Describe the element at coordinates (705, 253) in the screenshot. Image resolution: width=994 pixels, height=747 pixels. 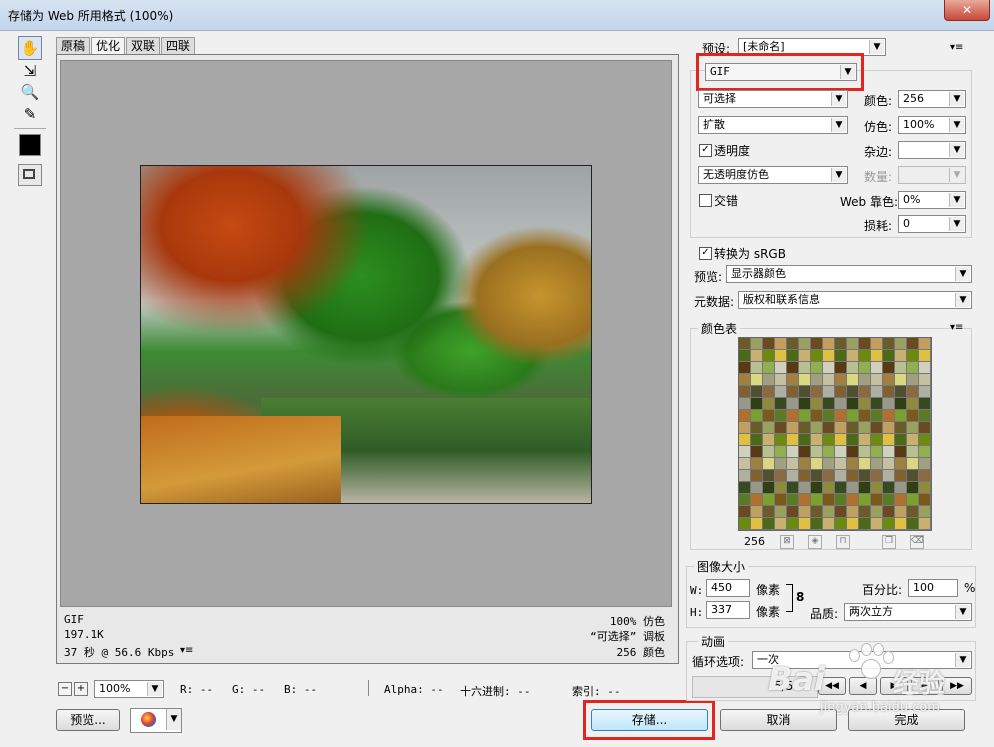
I see `convert-srgb-checkbox: ✓` at that location.